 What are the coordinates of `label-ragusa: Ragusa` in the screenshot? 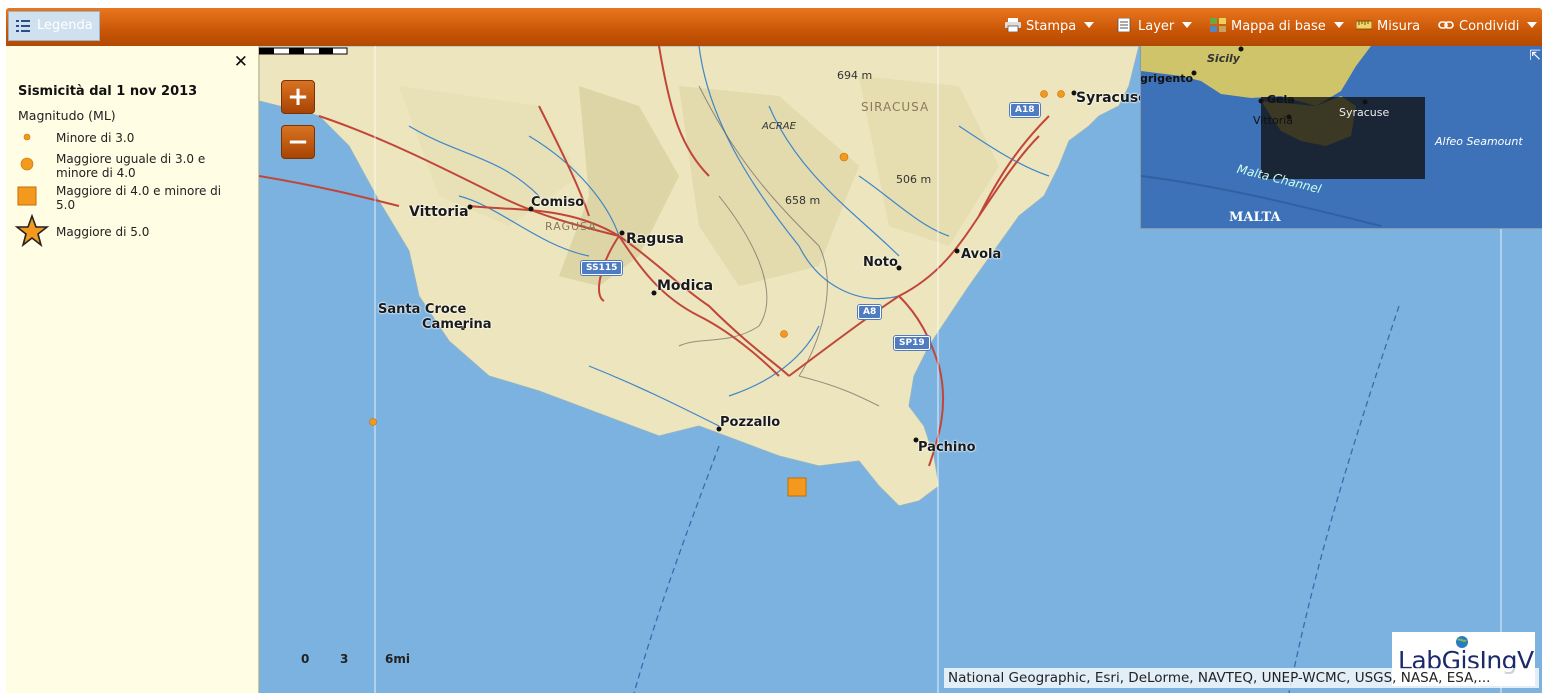 It's located at (655, 239).